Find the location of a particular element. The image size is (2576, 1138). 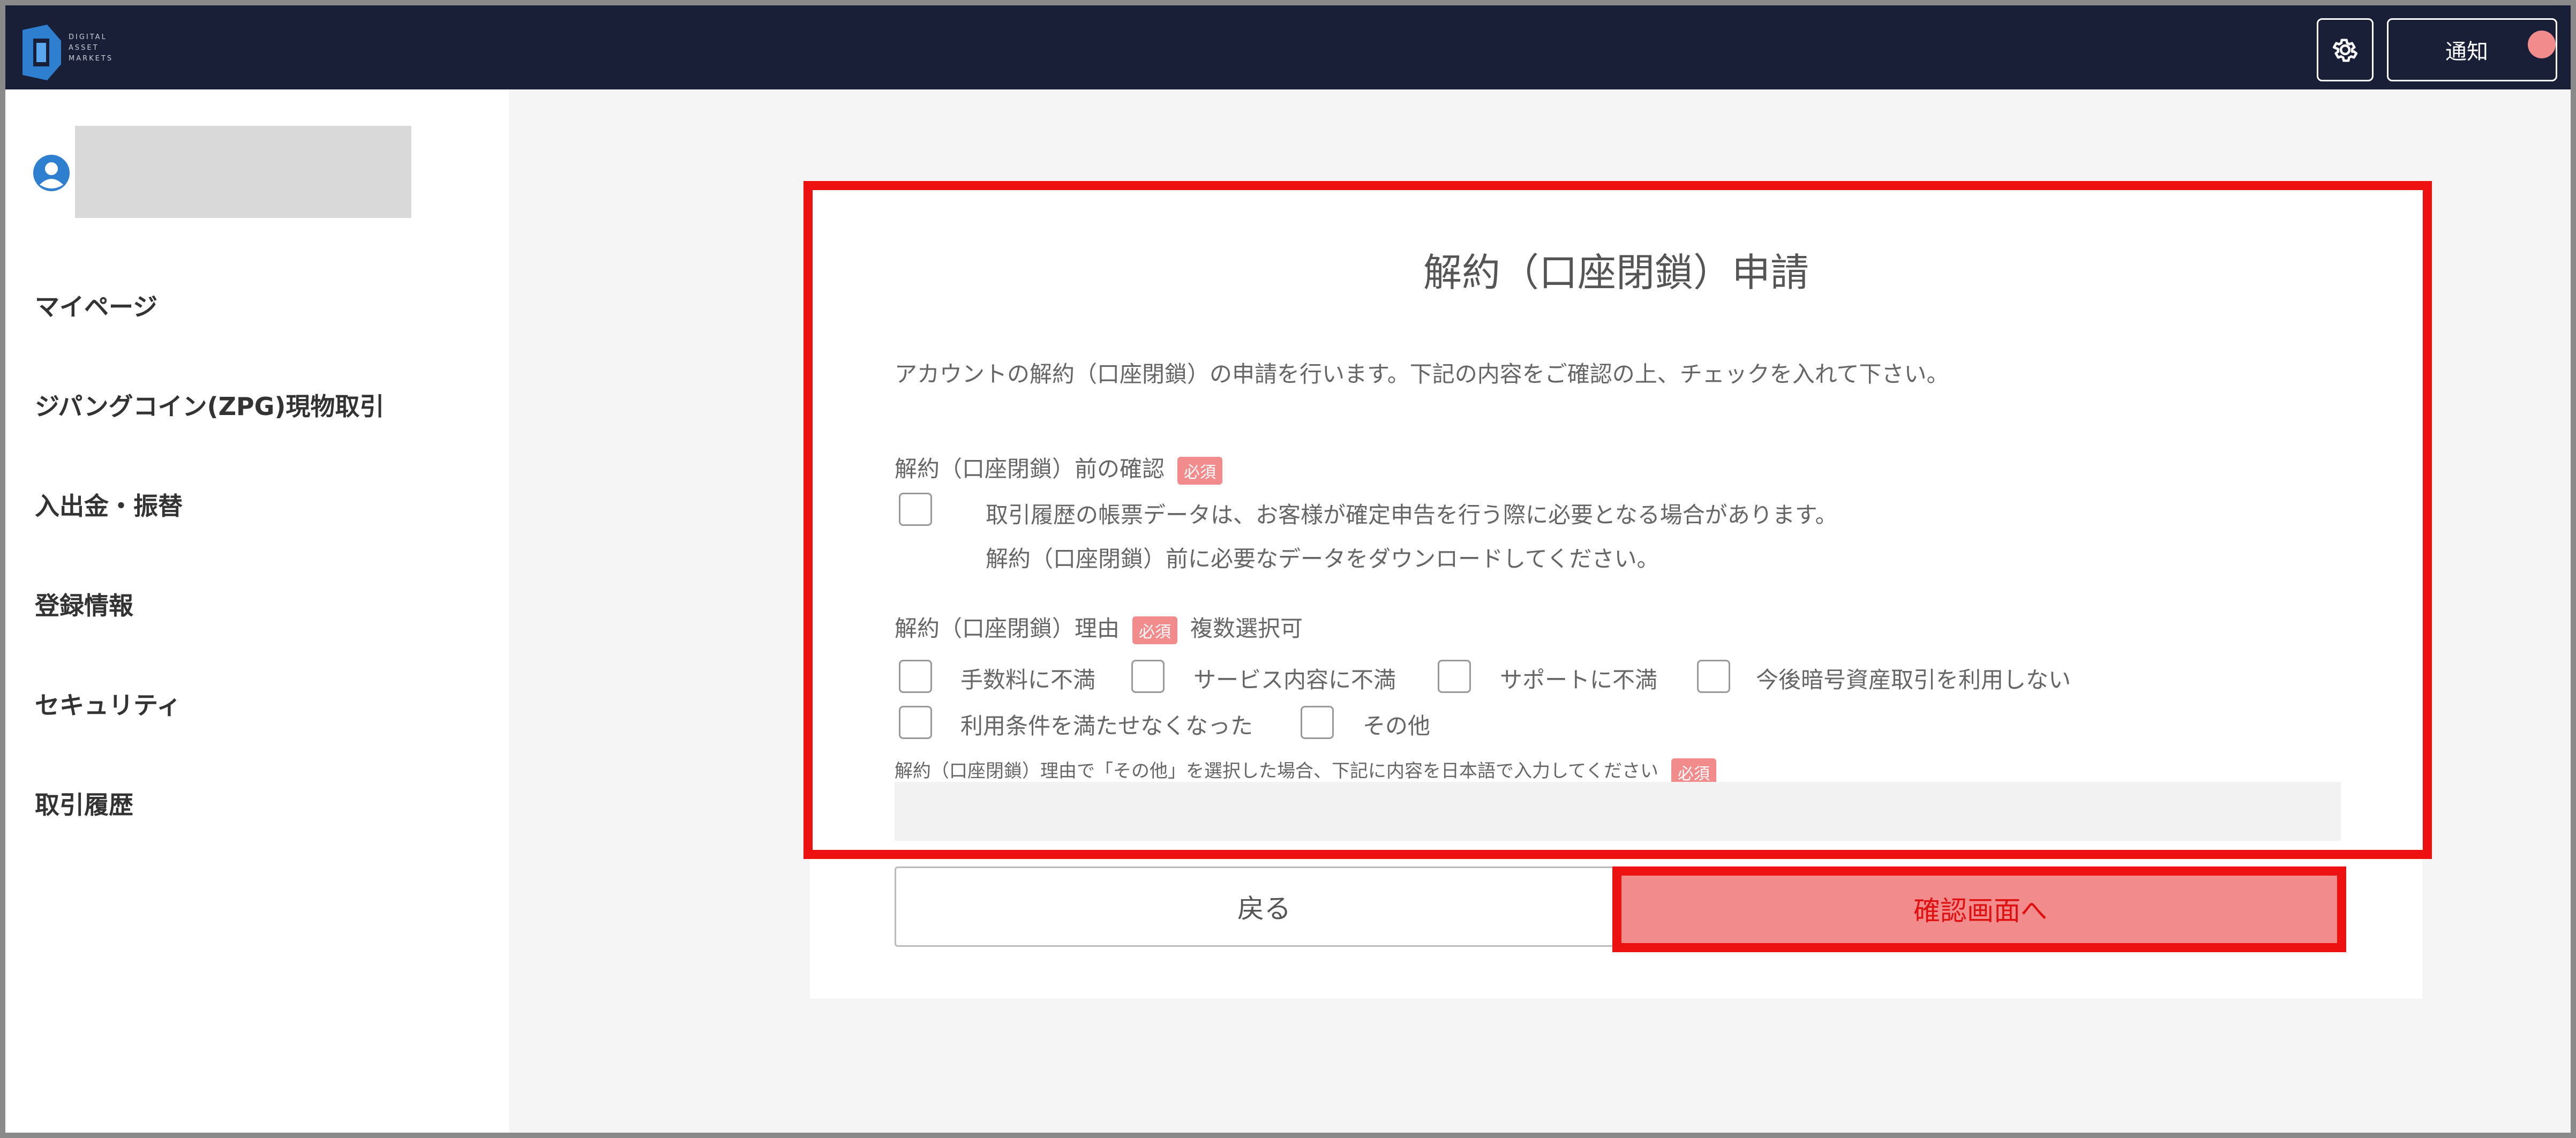

logo: DIGITAL ASSET MARKETS is located at coordinates (79, 50).